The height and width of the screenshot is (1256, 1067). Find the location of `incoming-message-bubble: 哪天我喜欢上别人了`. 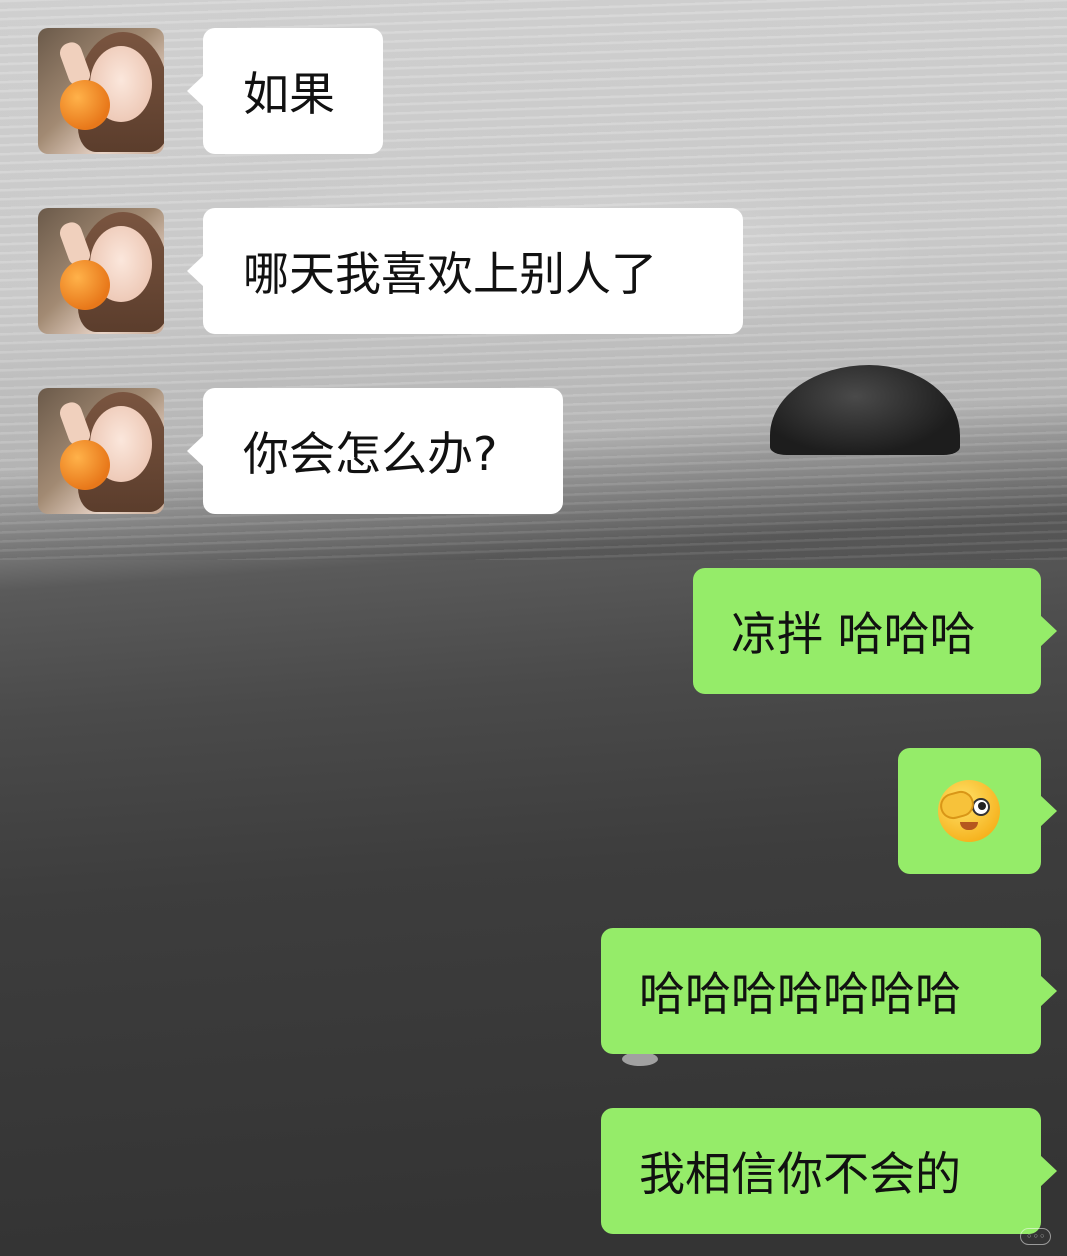

incoming-message-bubble: 哪天我喜欢上别人了 is located at coordinates (465, 271).